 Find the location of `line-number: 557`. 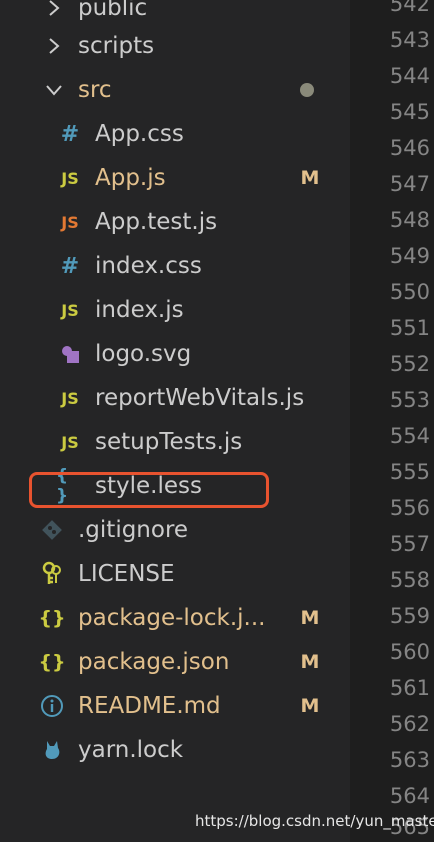

line-number: 557 is located at coordinates (409, 544).